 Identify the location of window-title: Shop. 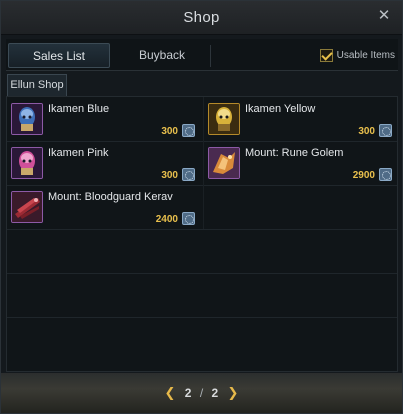
(201, 17).